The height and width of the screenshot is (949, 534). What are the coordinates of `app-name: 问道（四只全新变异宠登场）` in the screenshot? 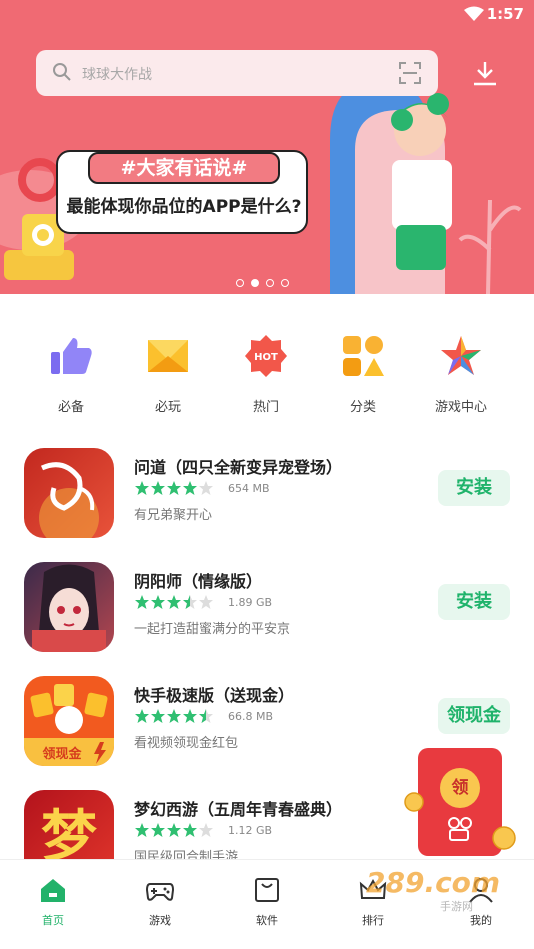 It's located at (238, 467).